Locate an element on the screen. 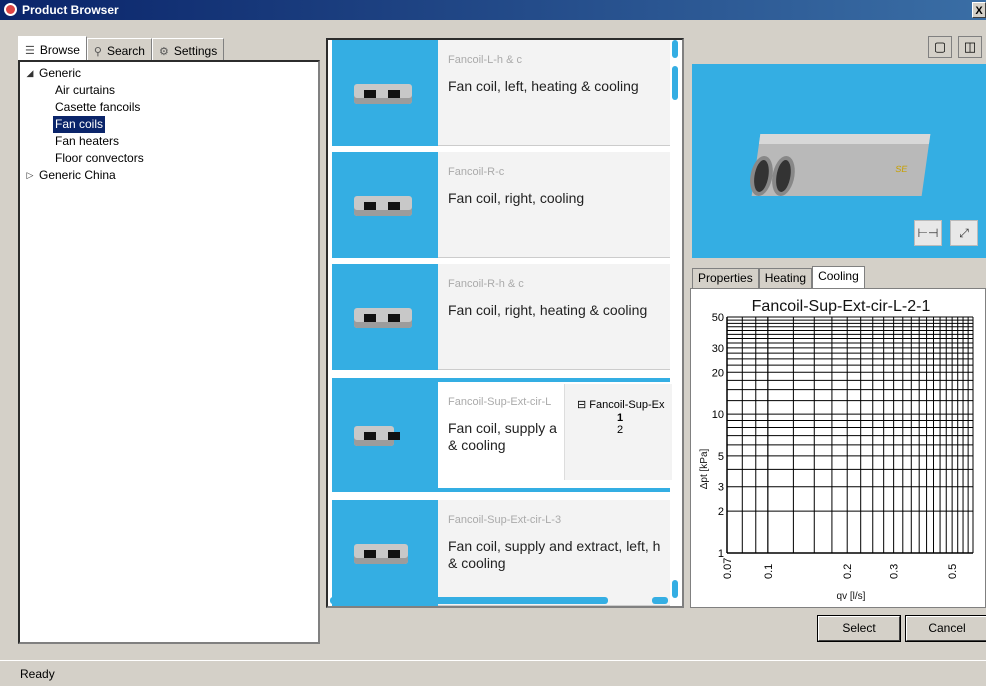 This screenshot has height=686, width=986. gear-icon: ⚙ is located at coordinates (163, 51).